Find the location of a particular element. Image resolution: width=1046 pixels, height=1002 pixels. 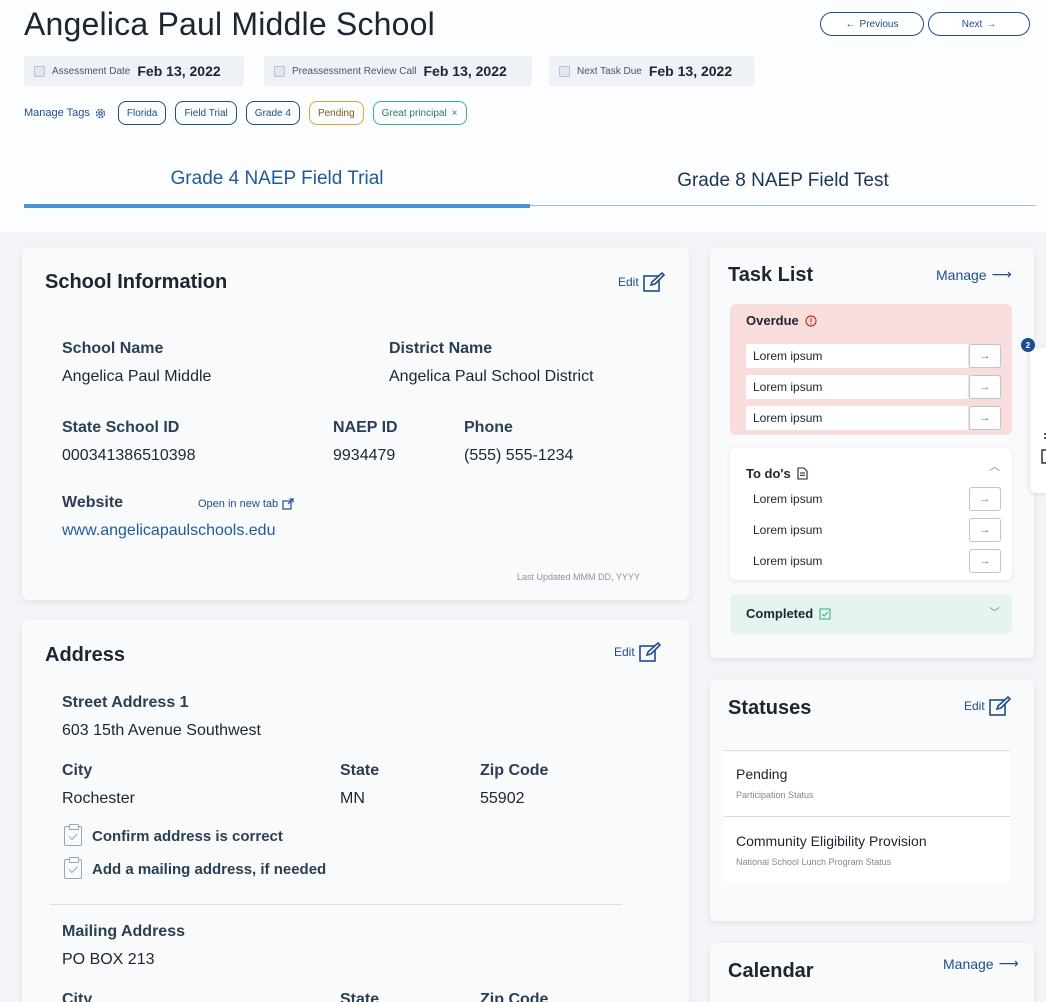

date-label: Assessment Date is located at coordinates (91, 71).